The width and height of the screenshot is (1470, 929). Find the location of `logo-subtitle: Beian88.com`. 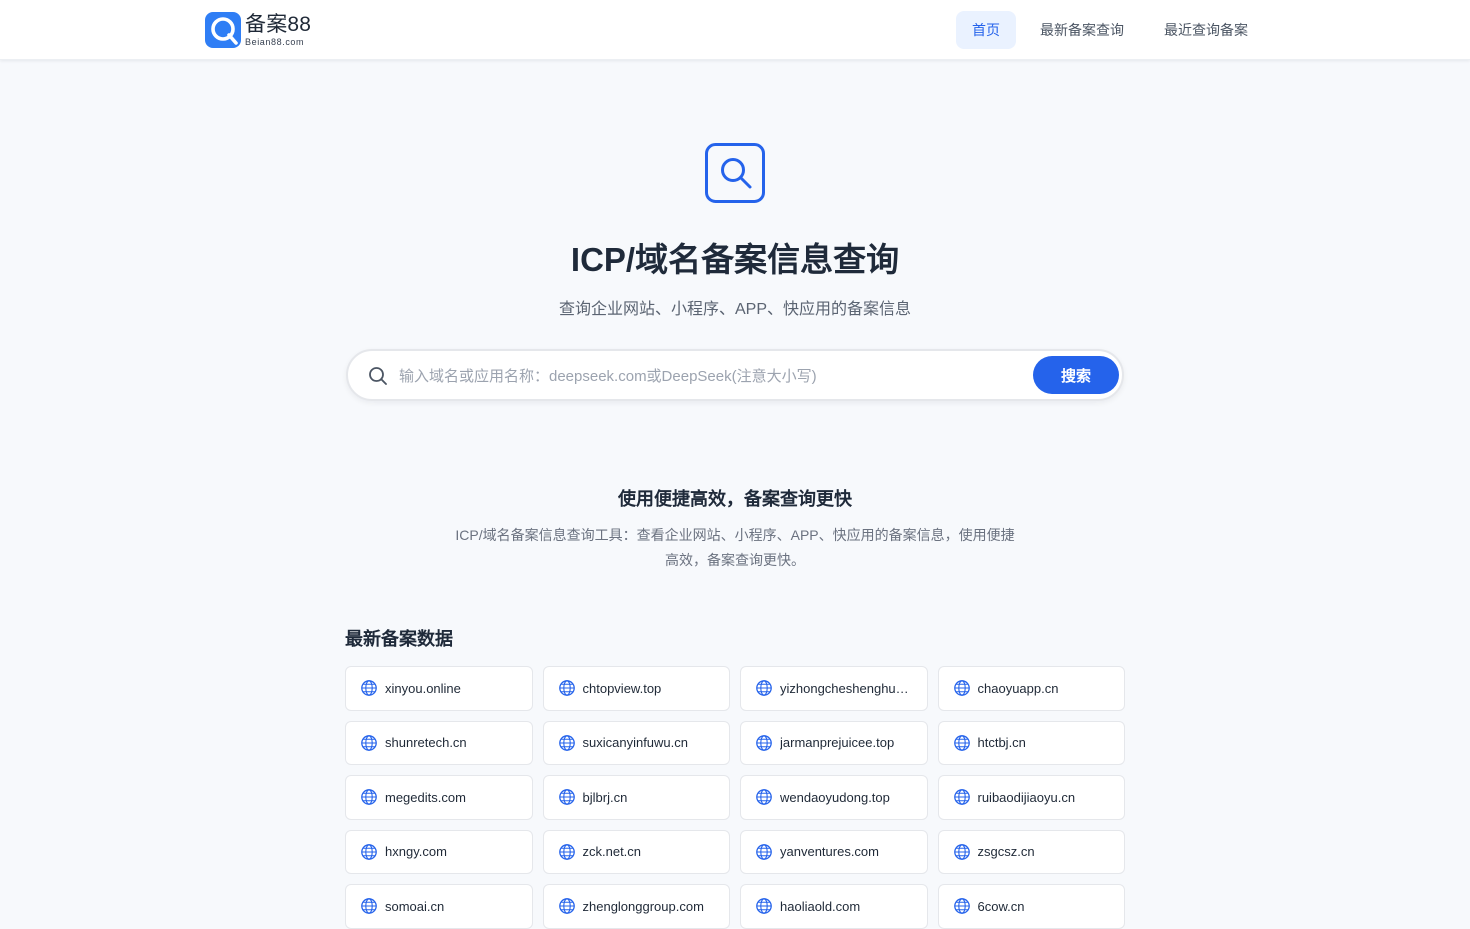

logo-subtitle: Beian88.com is located at coordinates (275, 41).